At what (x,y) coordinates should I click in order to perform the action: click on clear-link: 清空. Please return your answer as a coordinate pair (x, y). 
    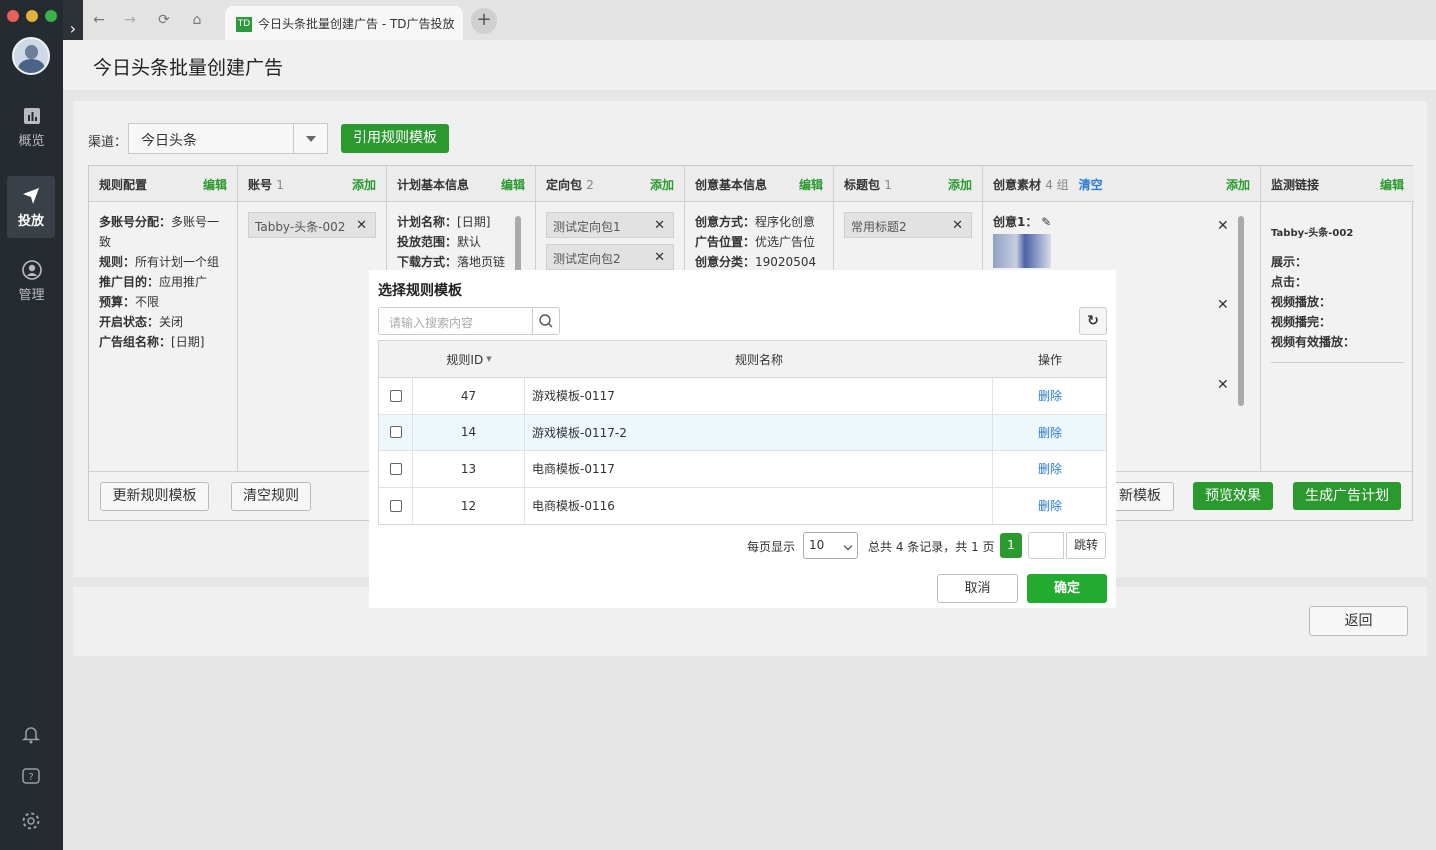
    Looking at the image, I should click on (1091, 185).